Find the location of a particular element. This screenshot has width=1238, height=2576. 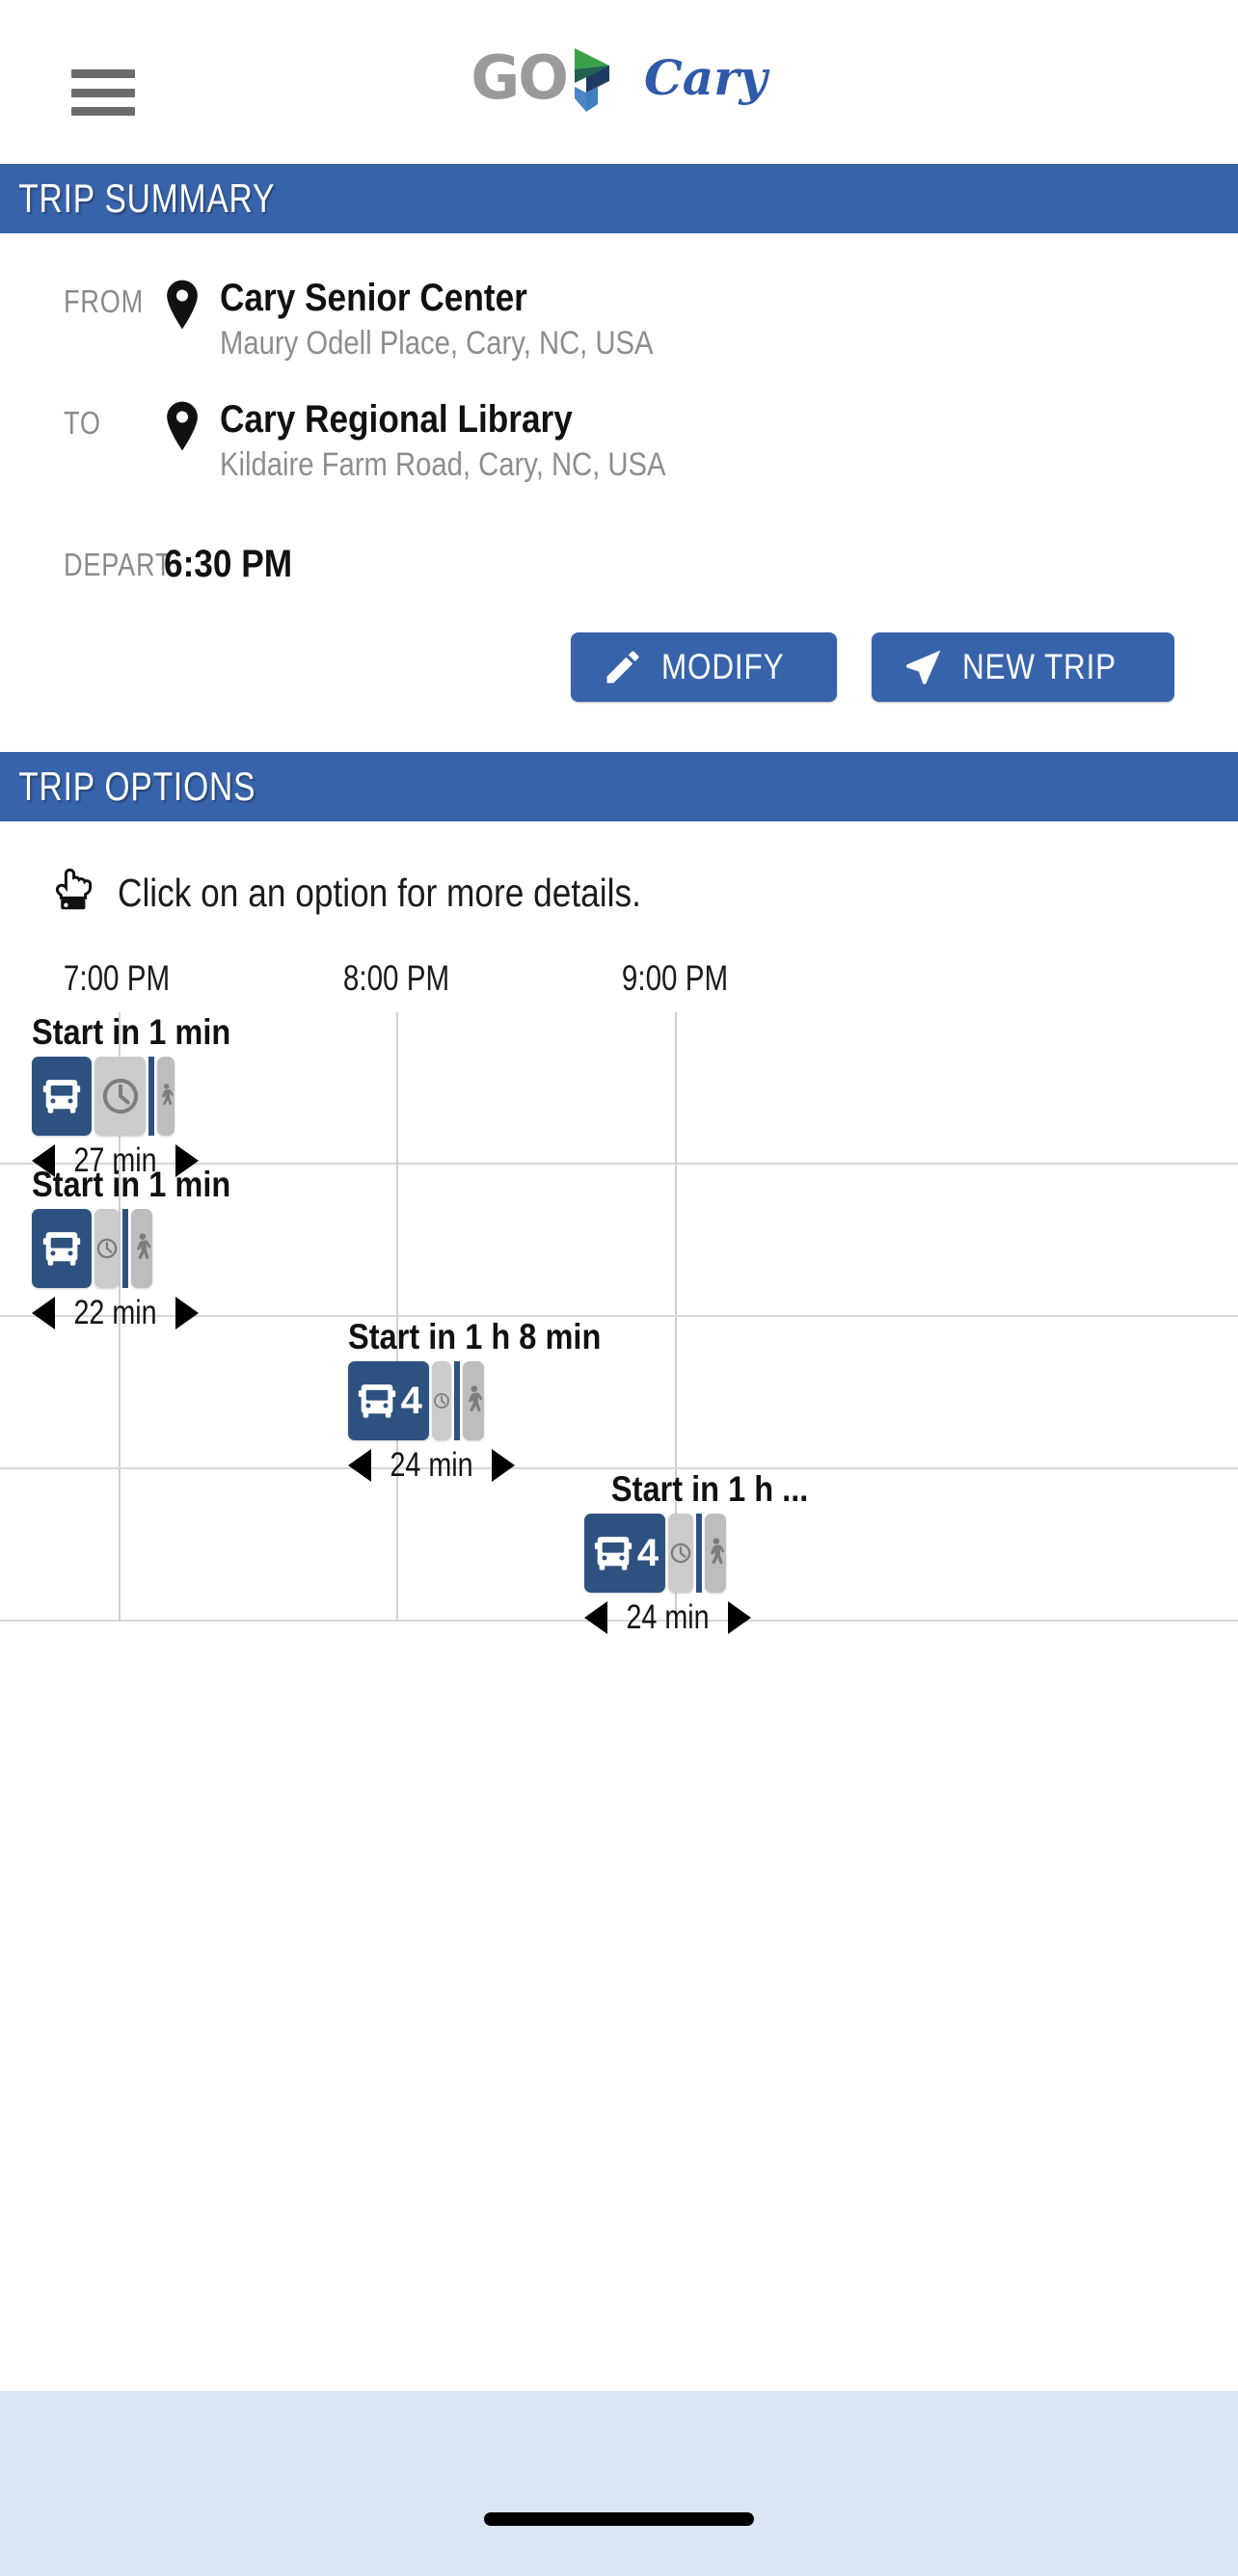

axis-tick-1: 8:00 PM is located at coordinates (395, 979).